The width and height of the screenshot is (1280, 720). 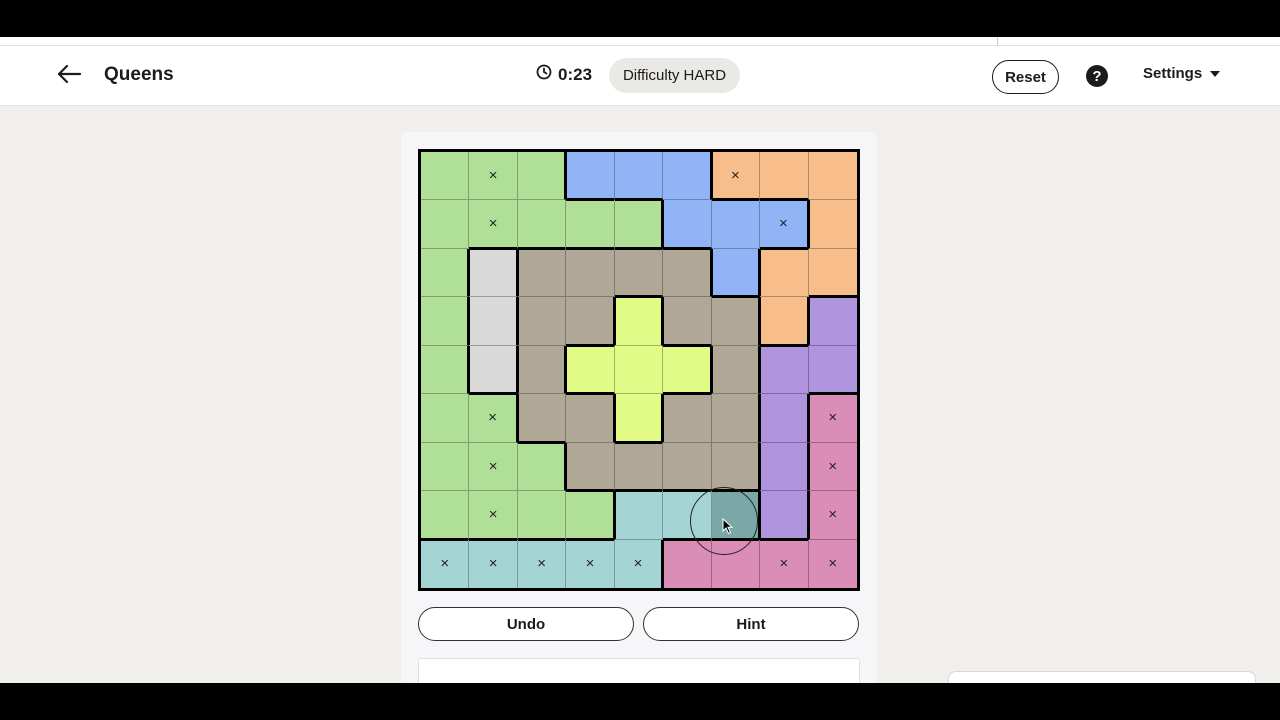 I want to click on back-button, so click(x=69, y=76).